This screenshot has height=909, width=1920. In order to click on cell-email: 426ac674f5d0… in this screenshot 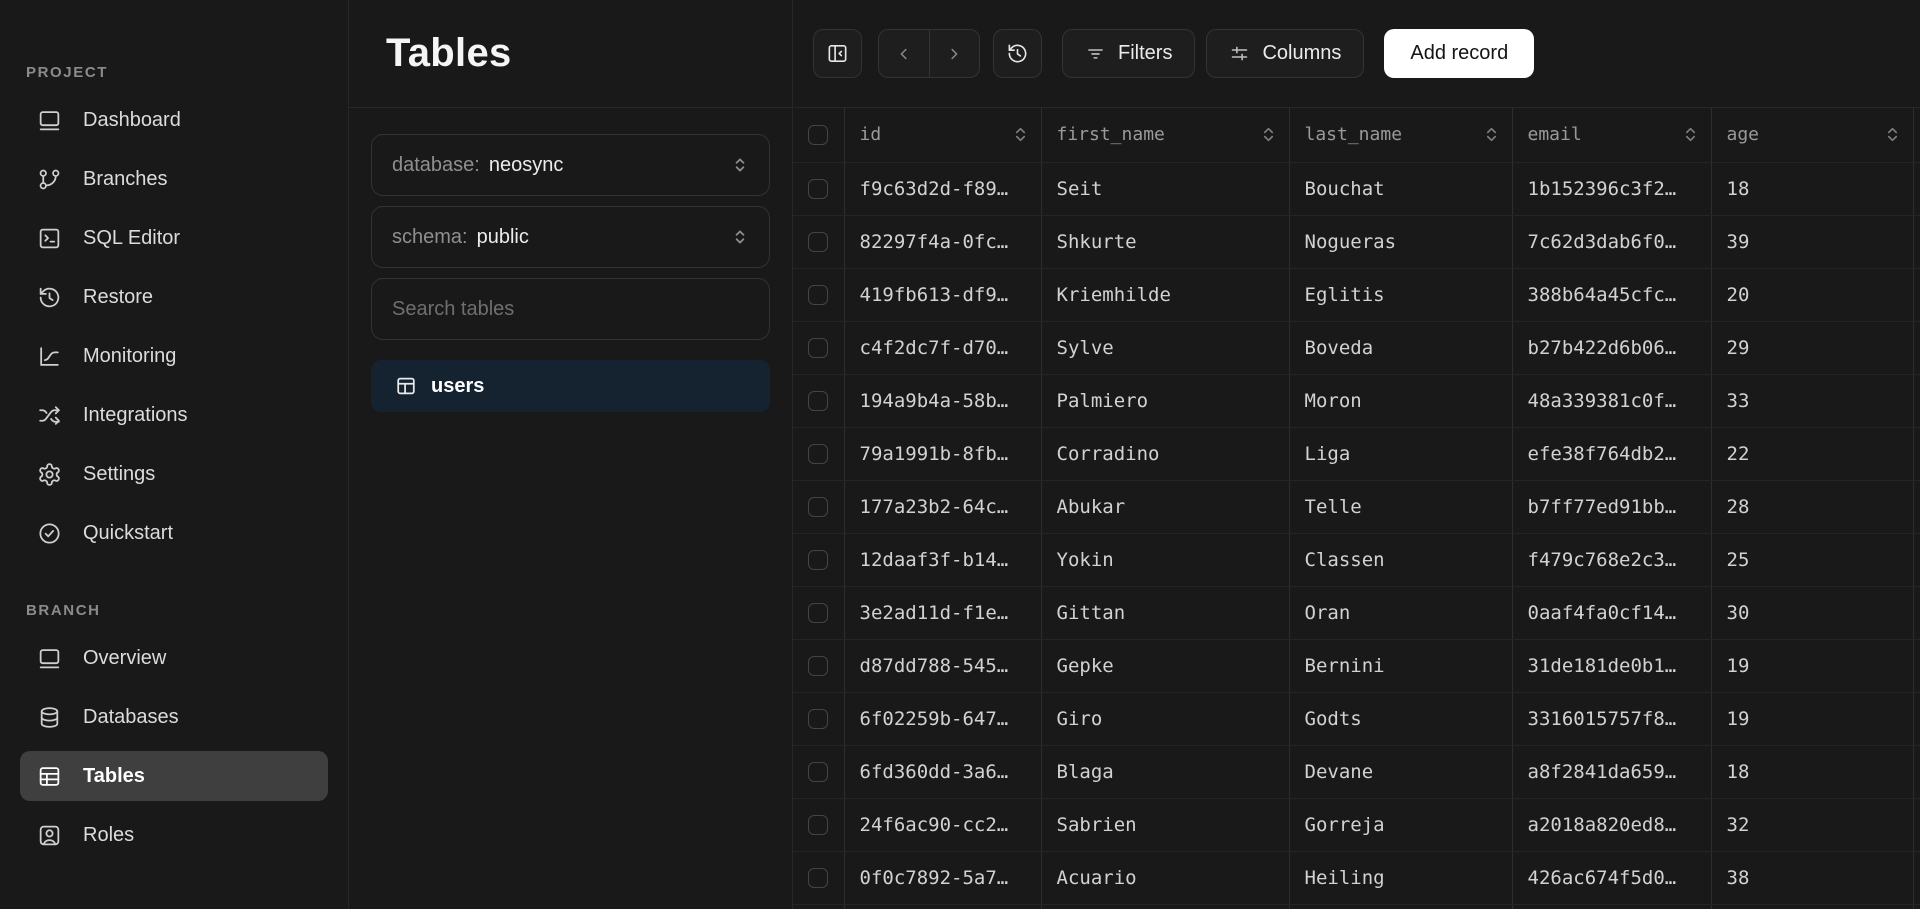, I will do `click(1612, 878)`.